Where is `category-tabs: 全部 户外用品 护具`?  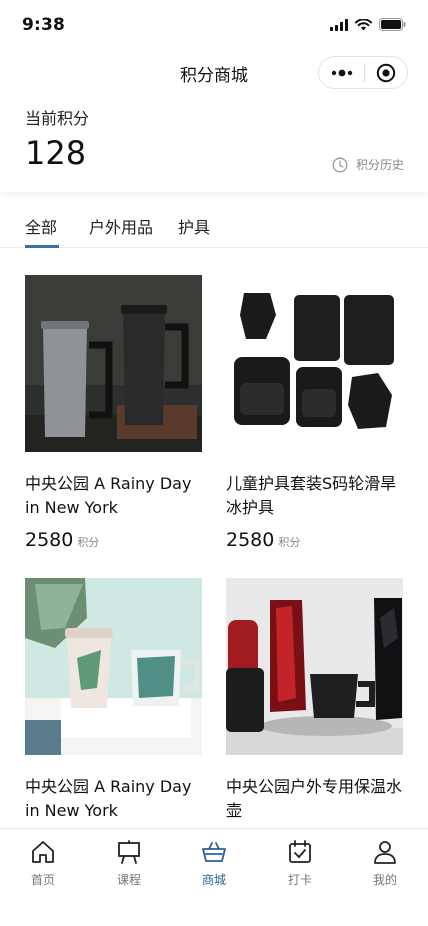
category-tabs: 全部 户外用品 护具 is located at coordinates (214, 224).